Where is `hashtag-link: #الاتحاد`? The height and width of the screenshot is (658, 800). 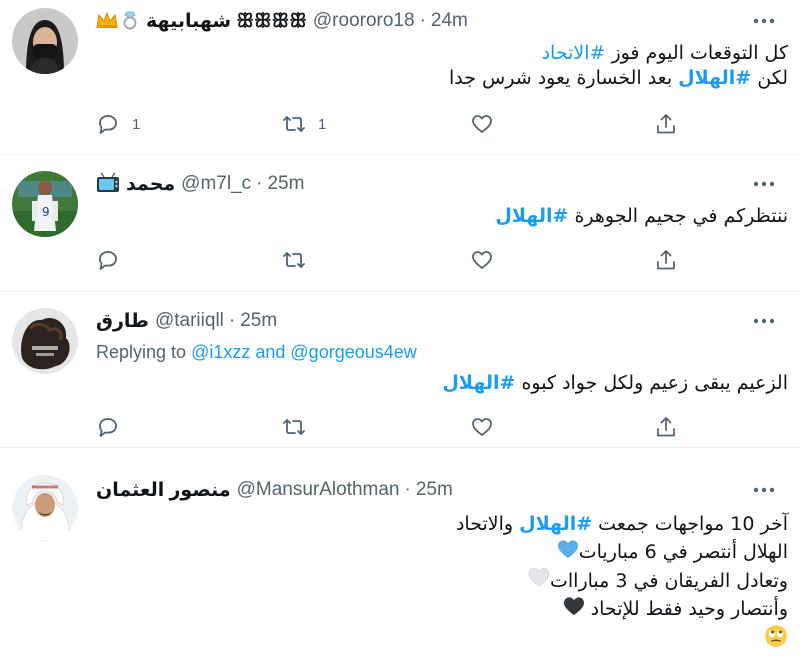 hashtag-link: #الاتحاد is located at coordinates (574, 53).